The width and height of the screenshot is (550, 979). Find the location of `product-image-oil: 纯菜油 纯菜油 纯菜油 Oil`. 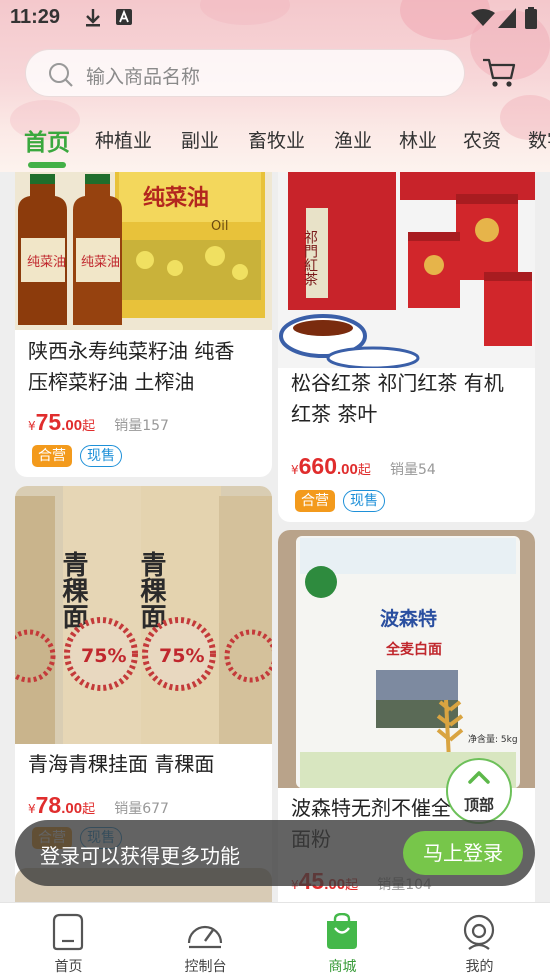

product-image-oil: 纯菜油 纯菜油 纯菜油 Oil is located at coordinates (143, 251).